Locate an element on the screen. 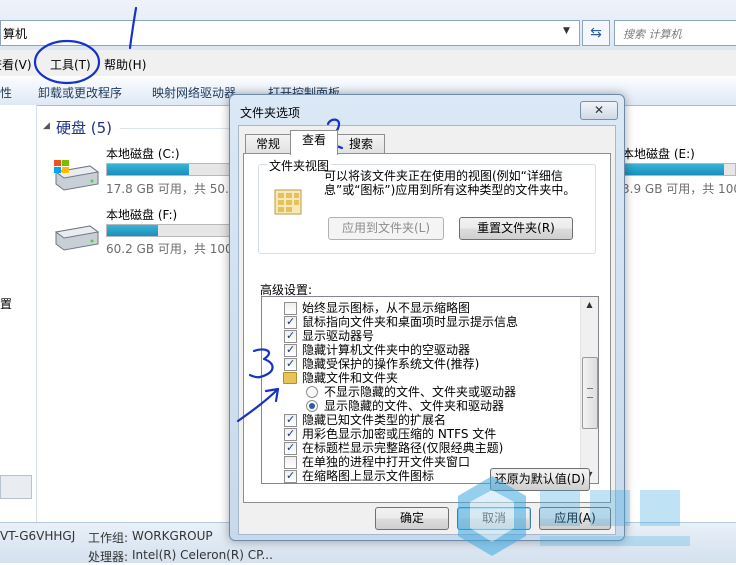 This screenshot has height=565, width=736. setting-label: 显示驱动器号 is located at coordinates (338, 336).